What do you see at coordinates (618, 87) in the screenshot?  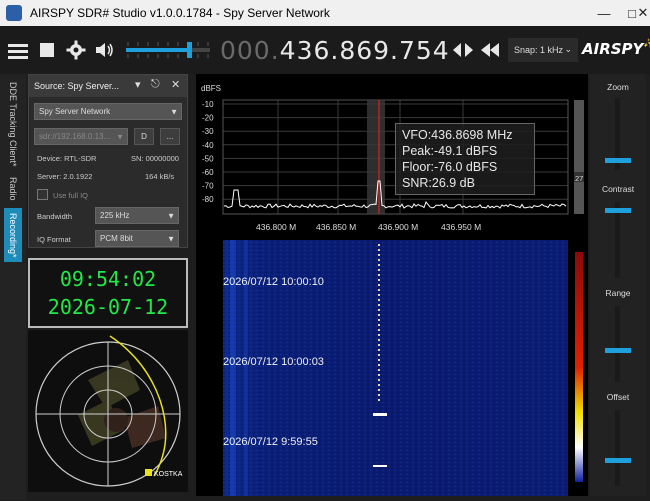 I see `zoom-label: Zoom` at bounding box center [618, 87].